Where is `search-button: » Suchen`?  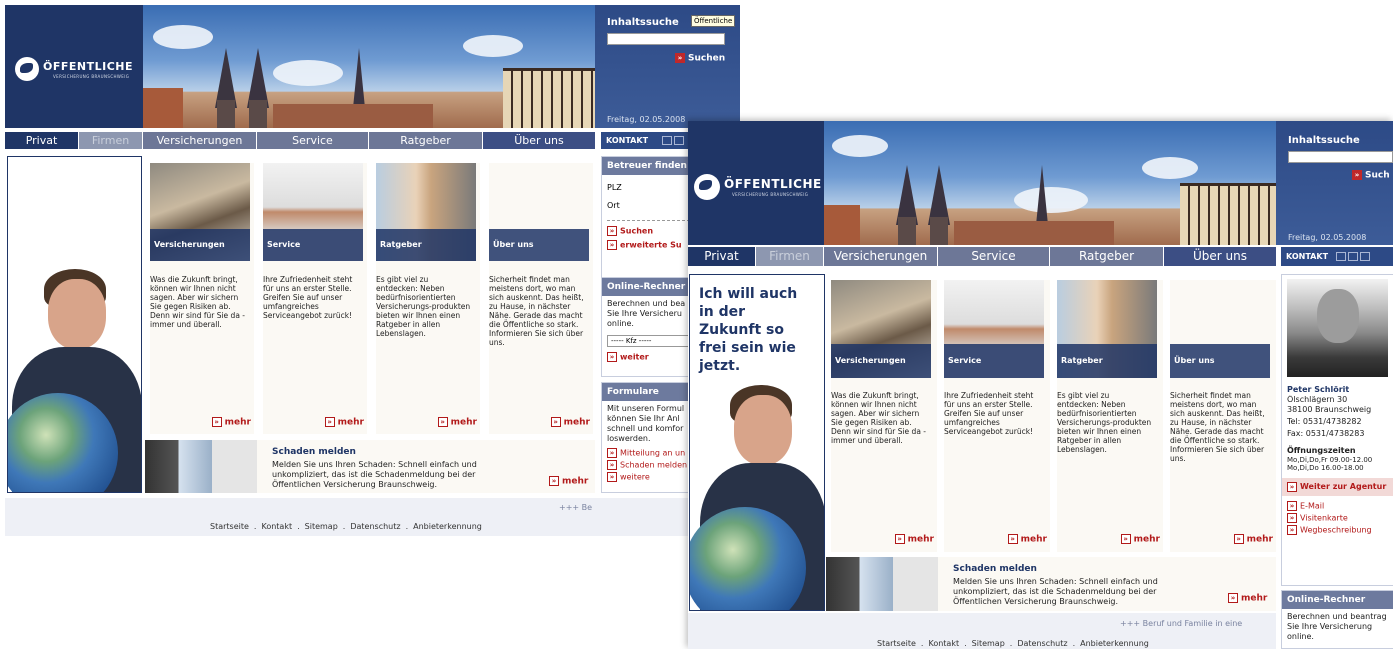 search-button: » Suchen is located at coordinates (700, 58).